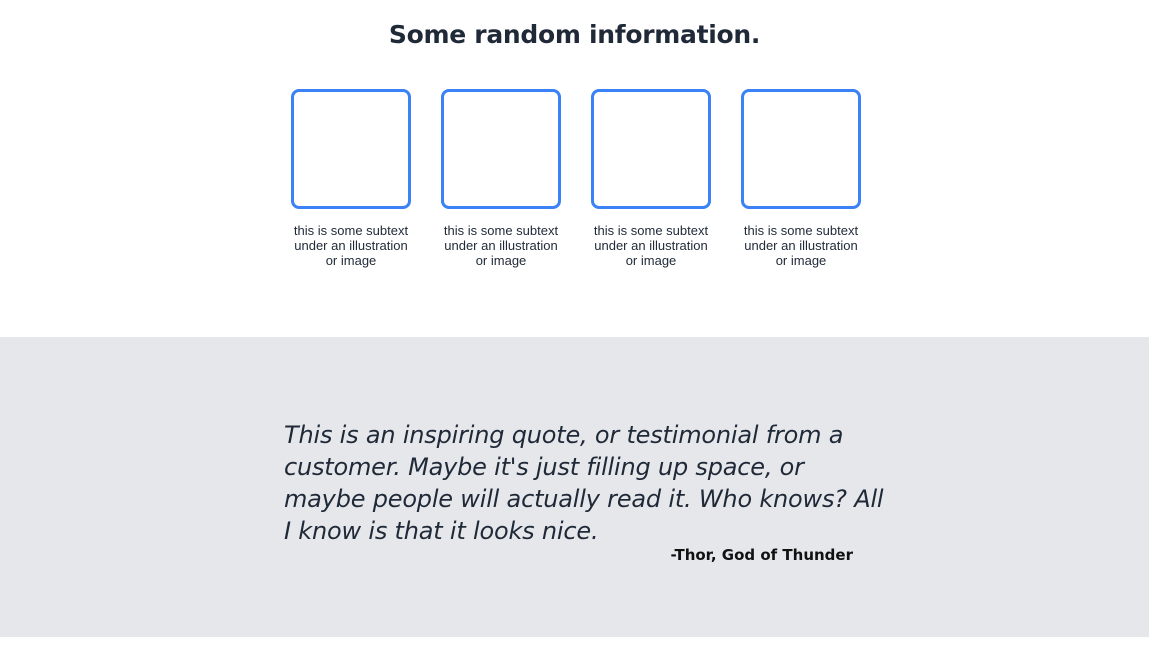  I want to click on info-title: Some random information., so click(574, 34).